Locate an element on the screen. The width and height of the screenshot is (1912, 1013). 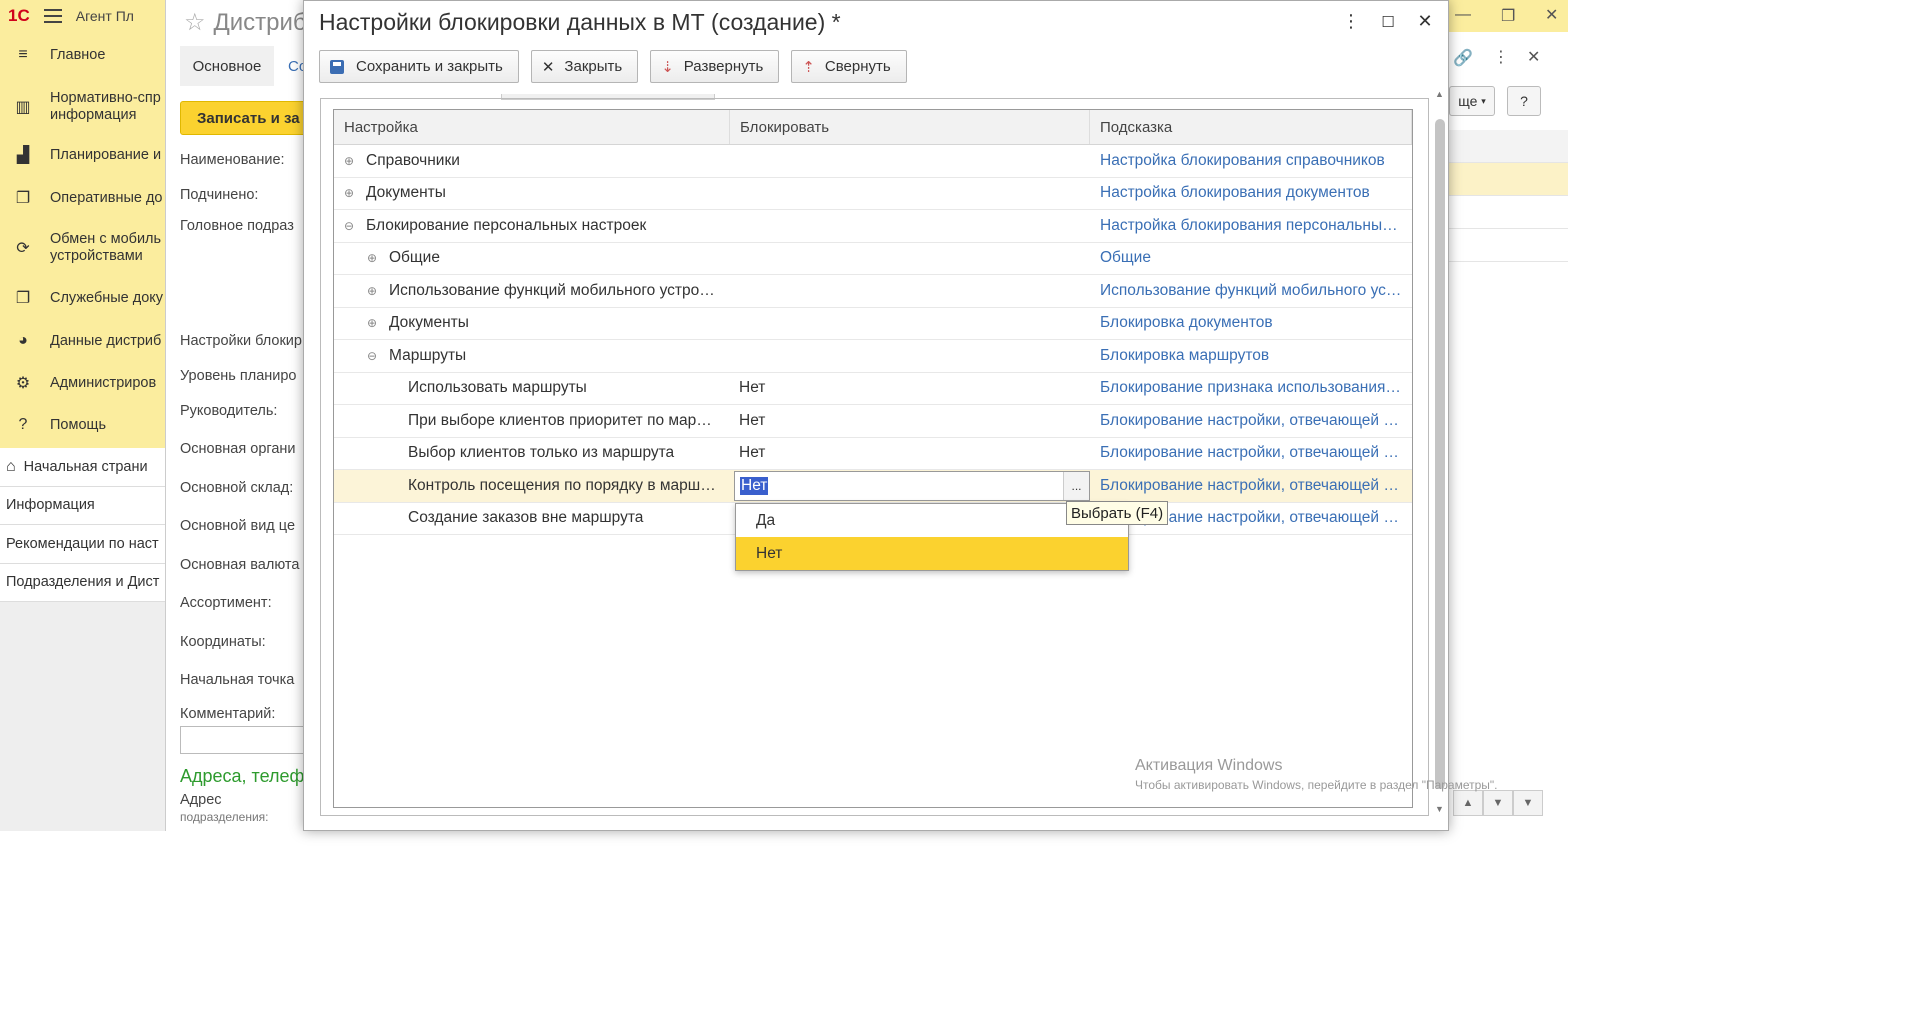
scrollbar-thumb is located at coordinates (1440, 454).